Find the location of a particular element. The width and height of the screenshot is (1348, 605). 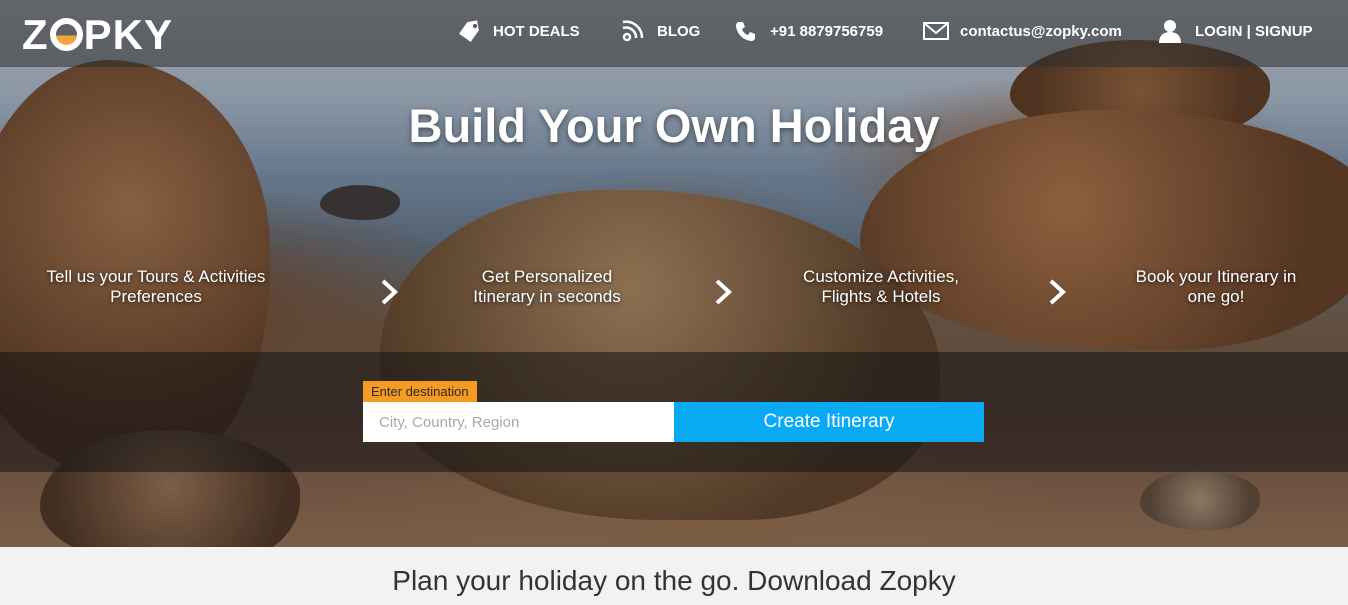

zopky-logo: Z PKY is located at coordinates (97, 35).